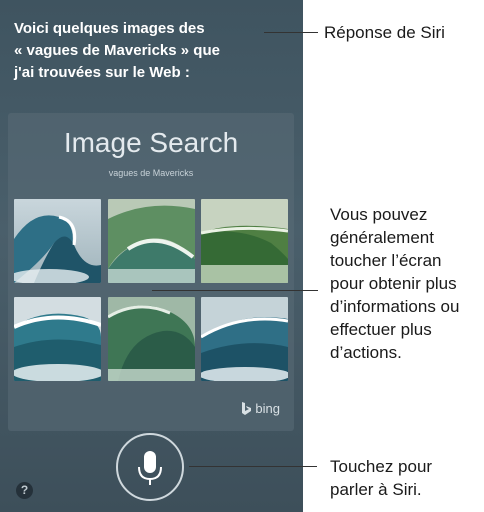 This screenshot has height=512, width=484. What do you see at coordinates (395, 306) in the screenshot?
I see `callout-text: d’informations ou` at bounding box center [395, 306].